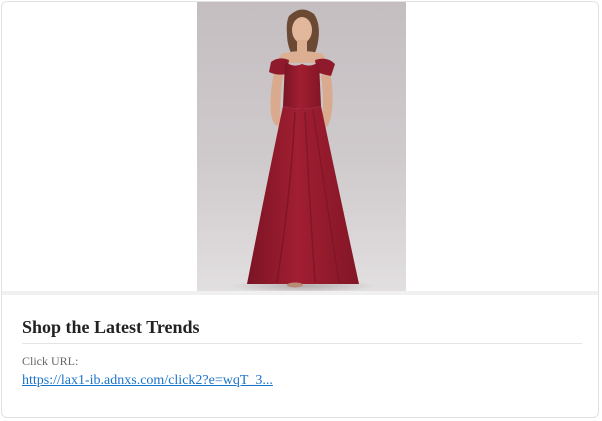 This screenshot has width=602, height=421. I want to click on ad-headline: Shop the Latest Trends, so click(302, 329).